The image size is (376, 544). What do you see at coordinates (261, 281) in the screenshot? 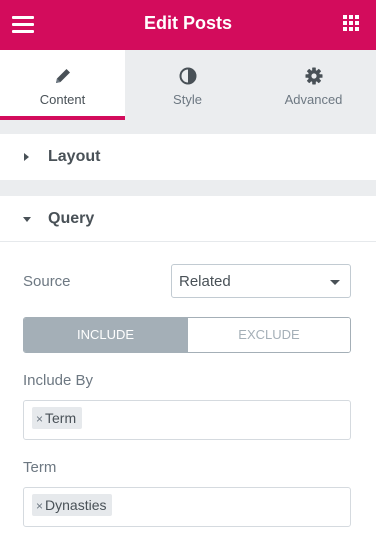
I see `source-select: Related` at bounding box center [261, 281].